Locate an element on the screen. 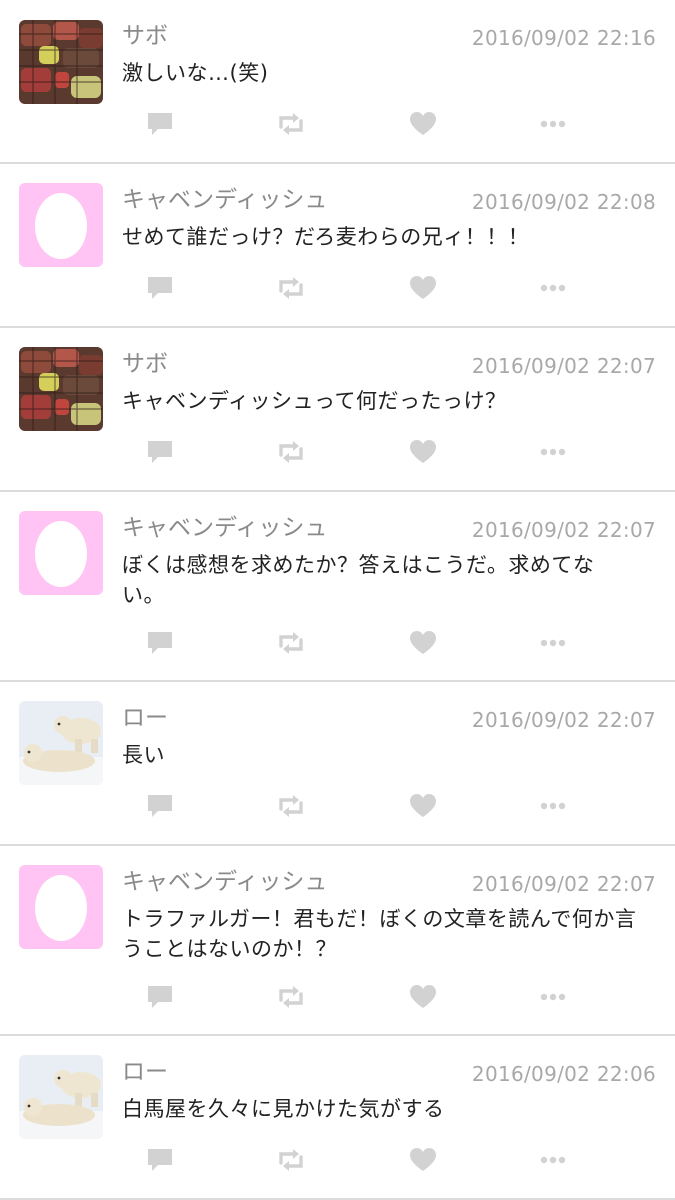 The image size is (675, 1200). post: ロー 2016/09/02 22:06 白馬屋を久々に見かけた気がする is located at coordinates (337, 1118).